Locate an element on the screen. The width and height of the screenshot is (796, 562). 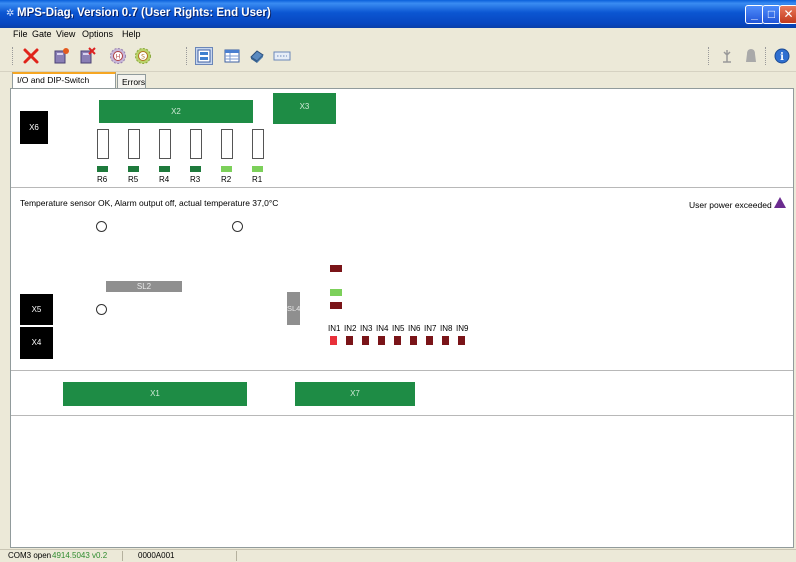
relay-r6-label: R6 is located at coordinates (102, 179).